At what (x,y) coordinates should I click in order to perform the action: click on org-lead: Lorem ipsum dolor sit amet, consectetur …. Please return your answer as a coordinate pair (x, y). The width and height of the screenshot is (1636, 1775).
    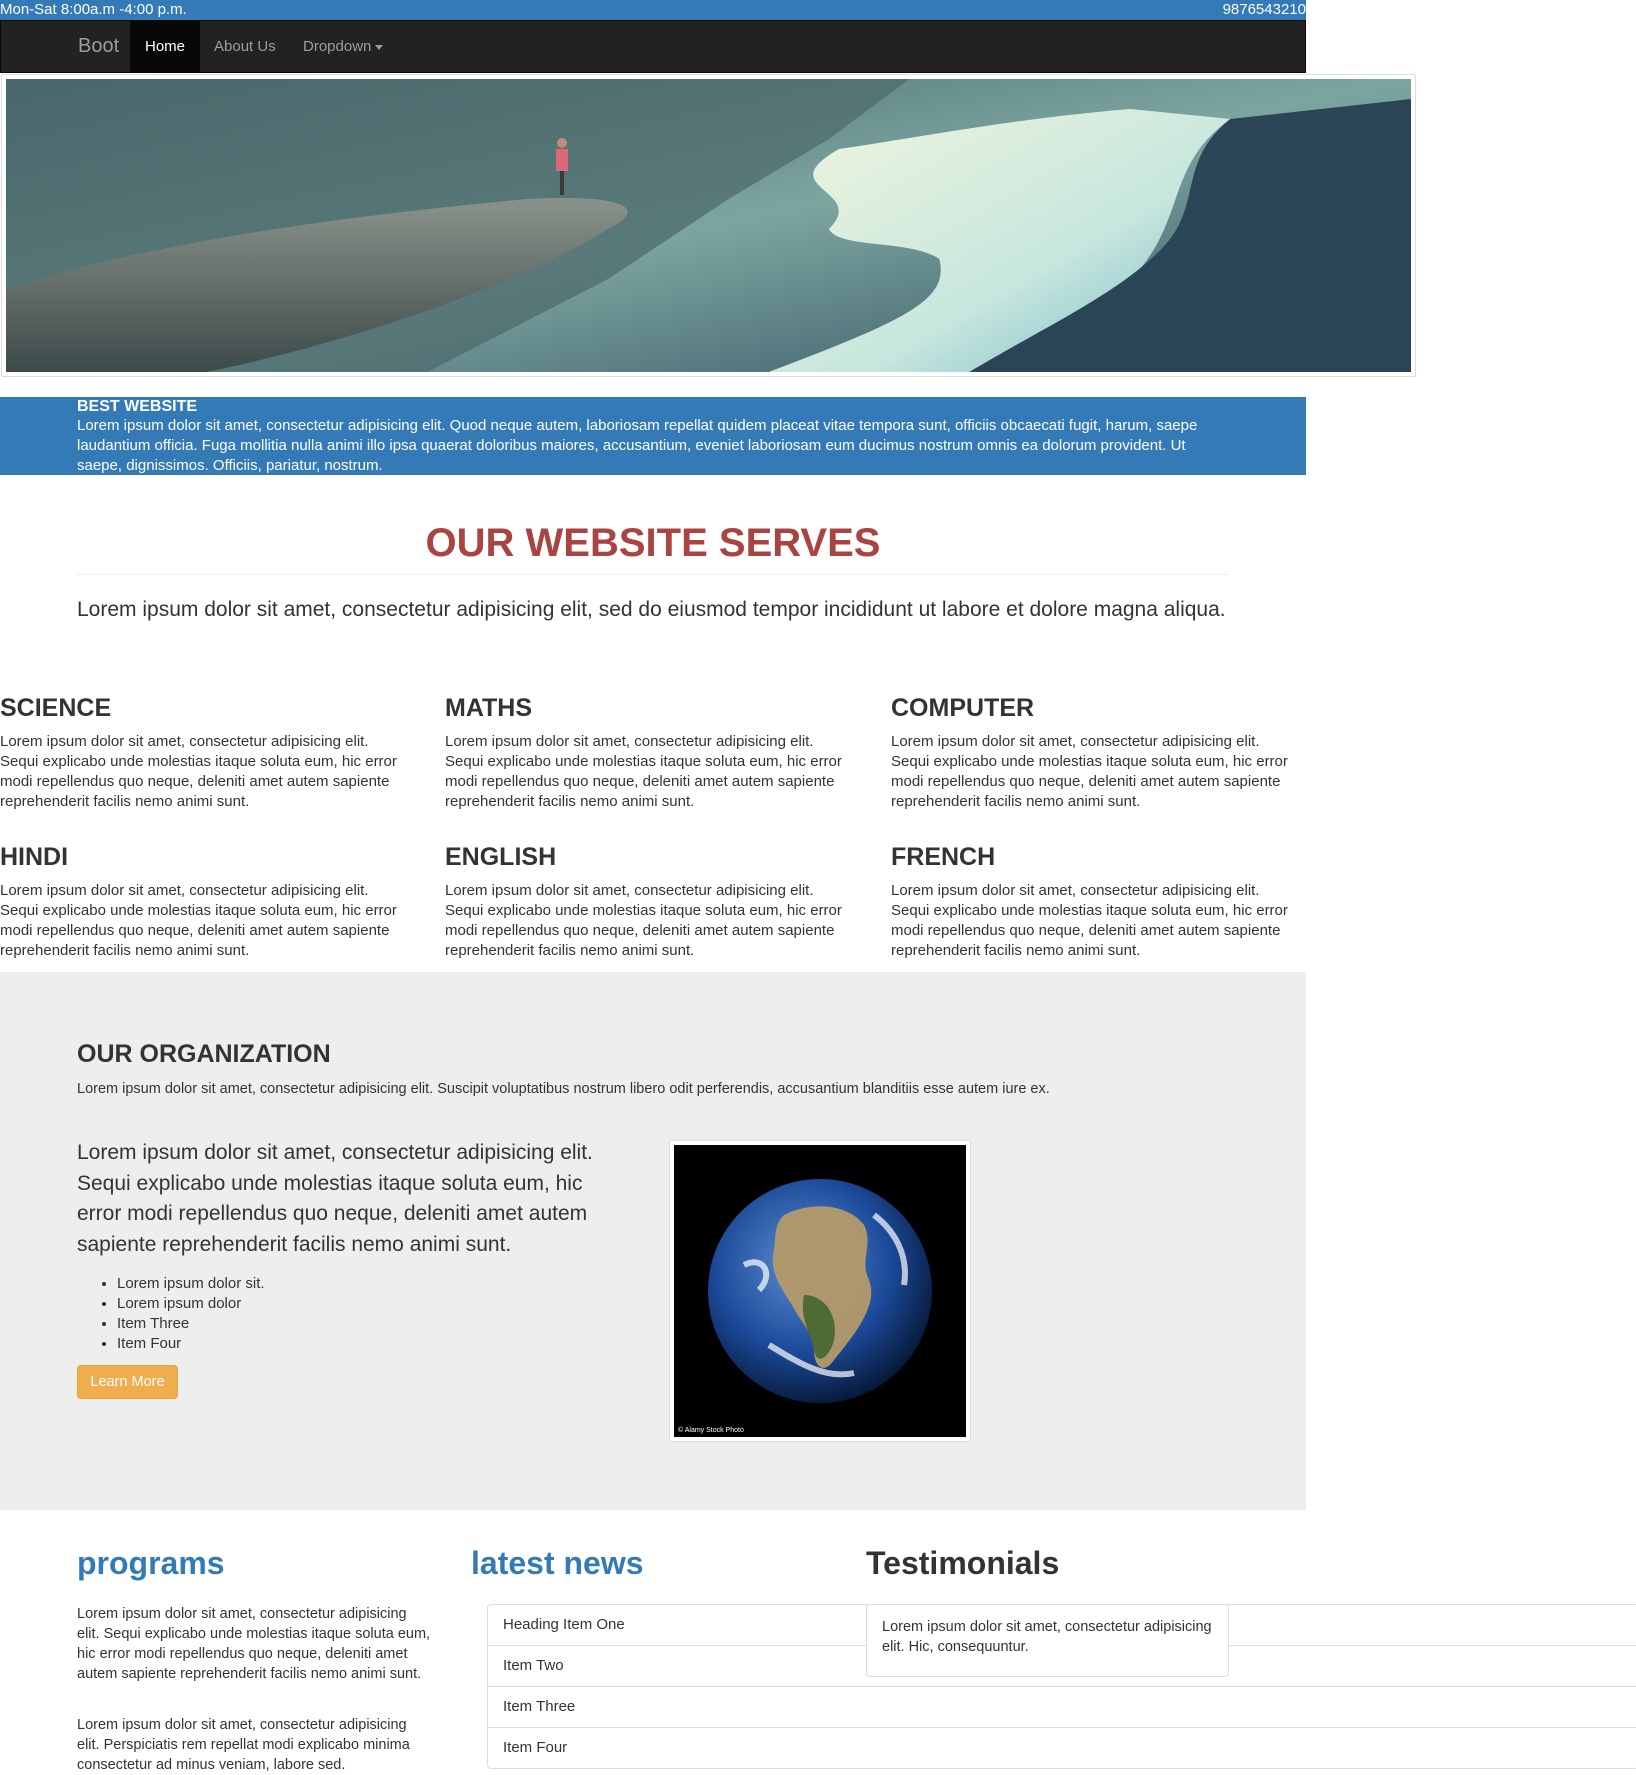
    Looking at the image, I should click on (335, 1198).